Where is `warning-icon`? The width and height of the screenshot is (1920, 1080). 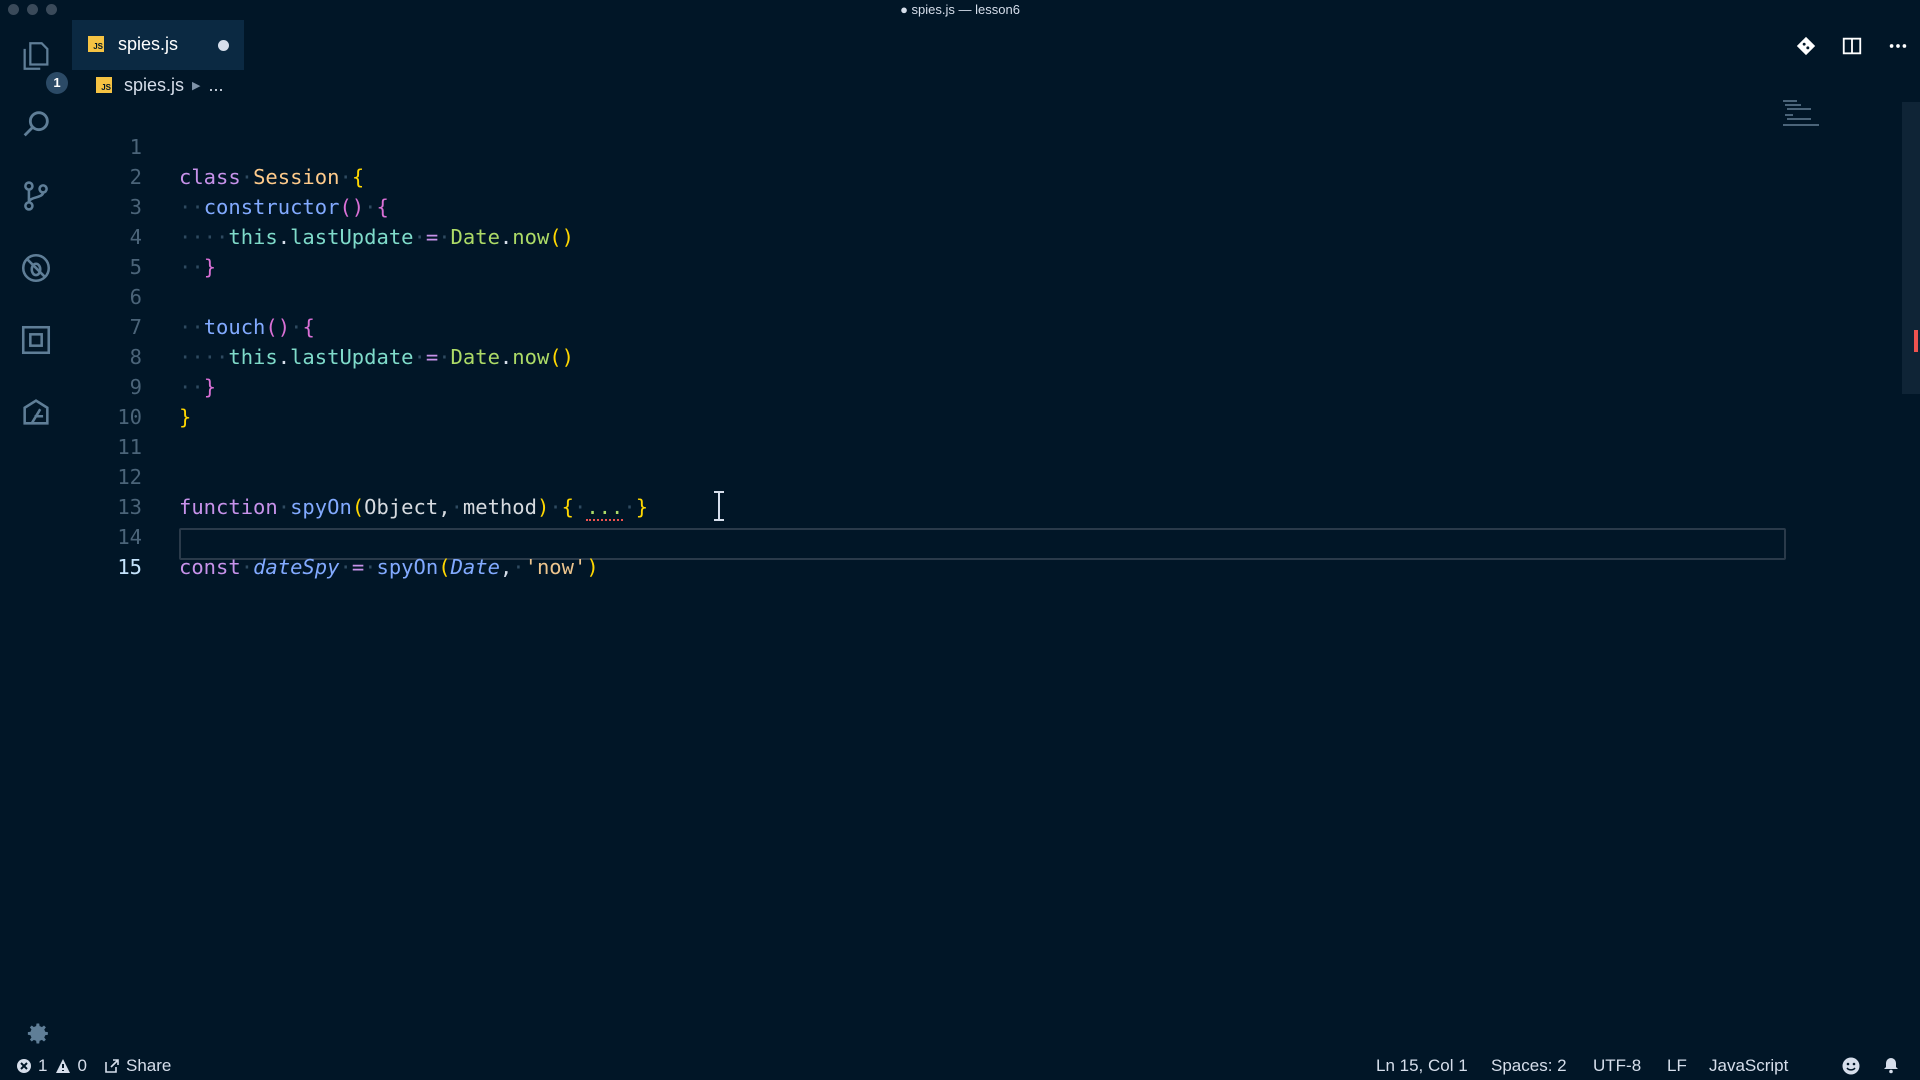
warning-icon is located at coordinates (63, 1066).